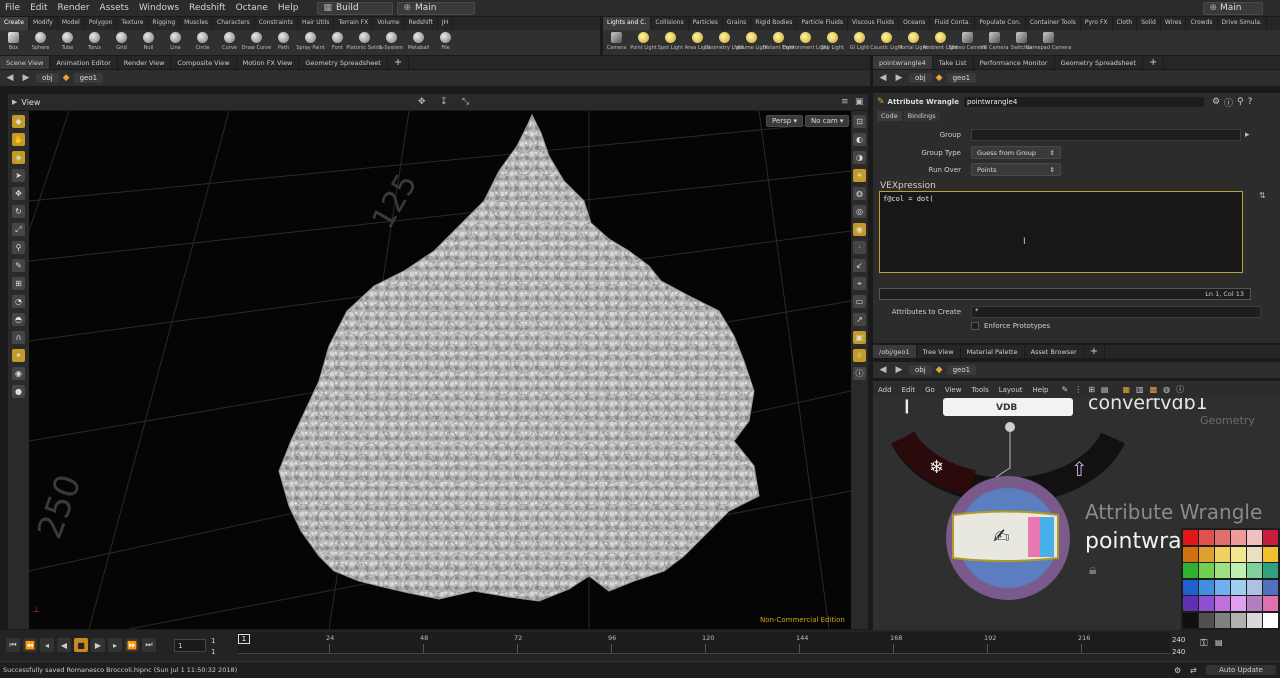 This screenshot has height=678, width=1280. What do you see at coordinates (115, 645) in the screenshot?
I see `step-forward-icon: ▸` at bounding box center [115, 645].